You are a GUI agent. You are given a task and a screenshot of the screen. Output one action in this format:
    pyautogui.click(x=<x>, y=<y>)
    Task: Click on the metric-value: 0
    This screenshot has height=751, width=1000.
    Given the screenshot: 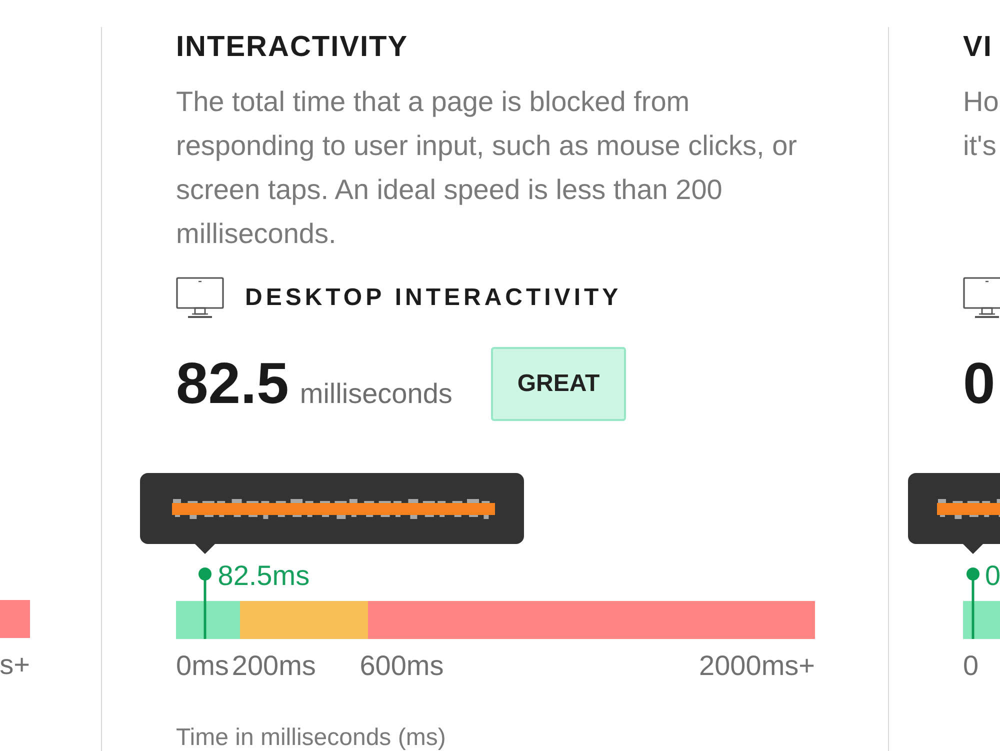 What is the action you would take?
    pyautogui.click(x=979, y=384)
    